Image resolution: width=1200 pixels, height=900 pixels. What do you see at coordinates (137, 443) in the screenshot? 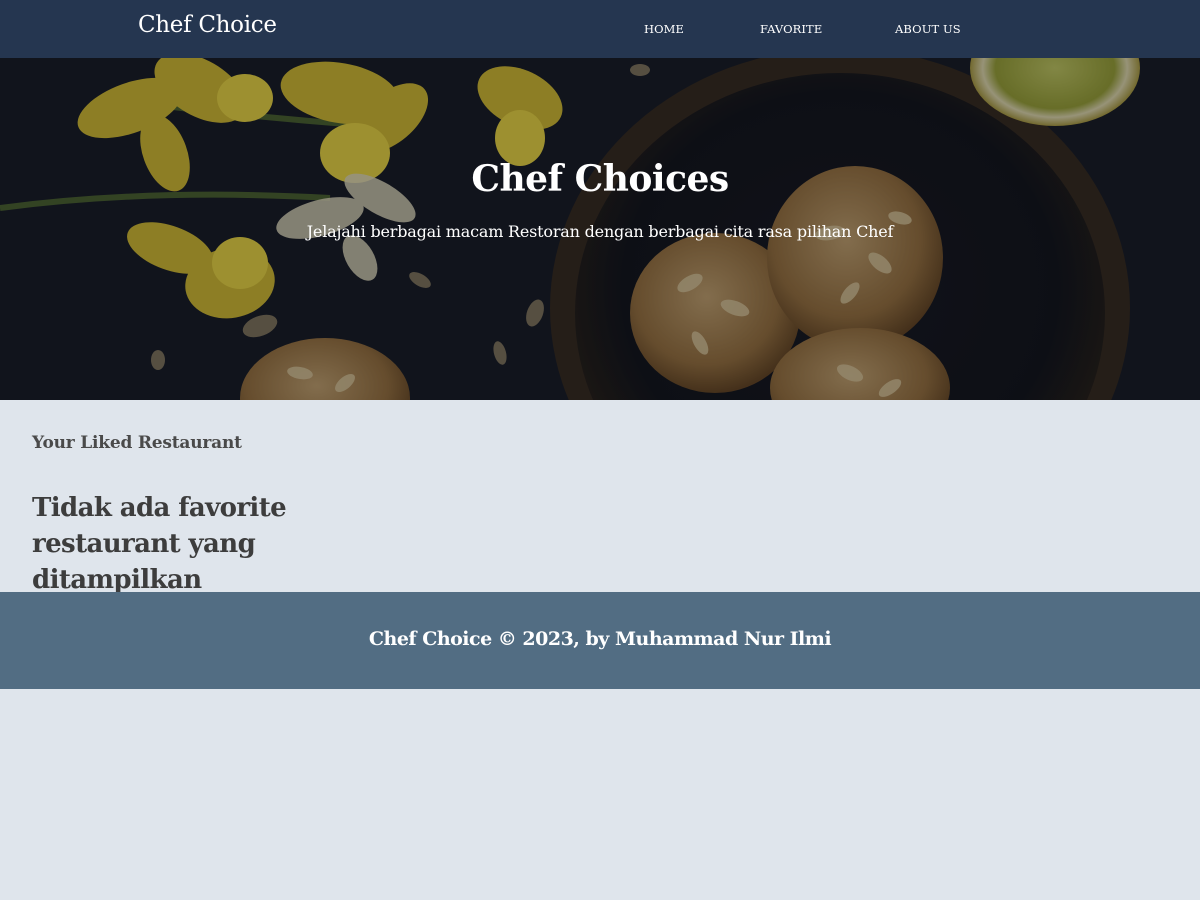
I see `section-heading-liked-restaurant: Your Liked Restaurant` at bounding box center [137, 443].